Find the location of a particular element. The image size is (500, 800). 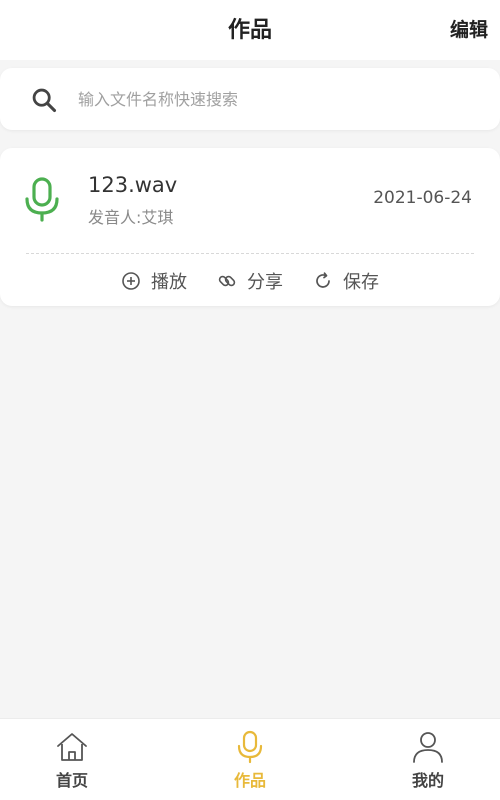

save-button: 保存 is located at coordinates (346, 281).